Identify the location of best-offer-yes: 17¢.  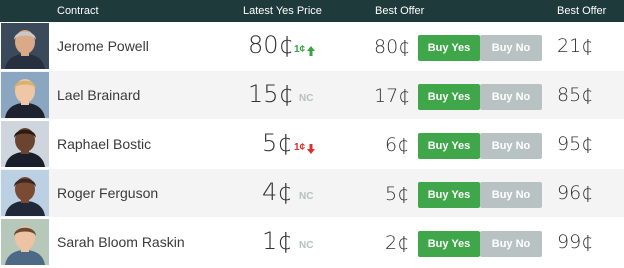
(392, 96).